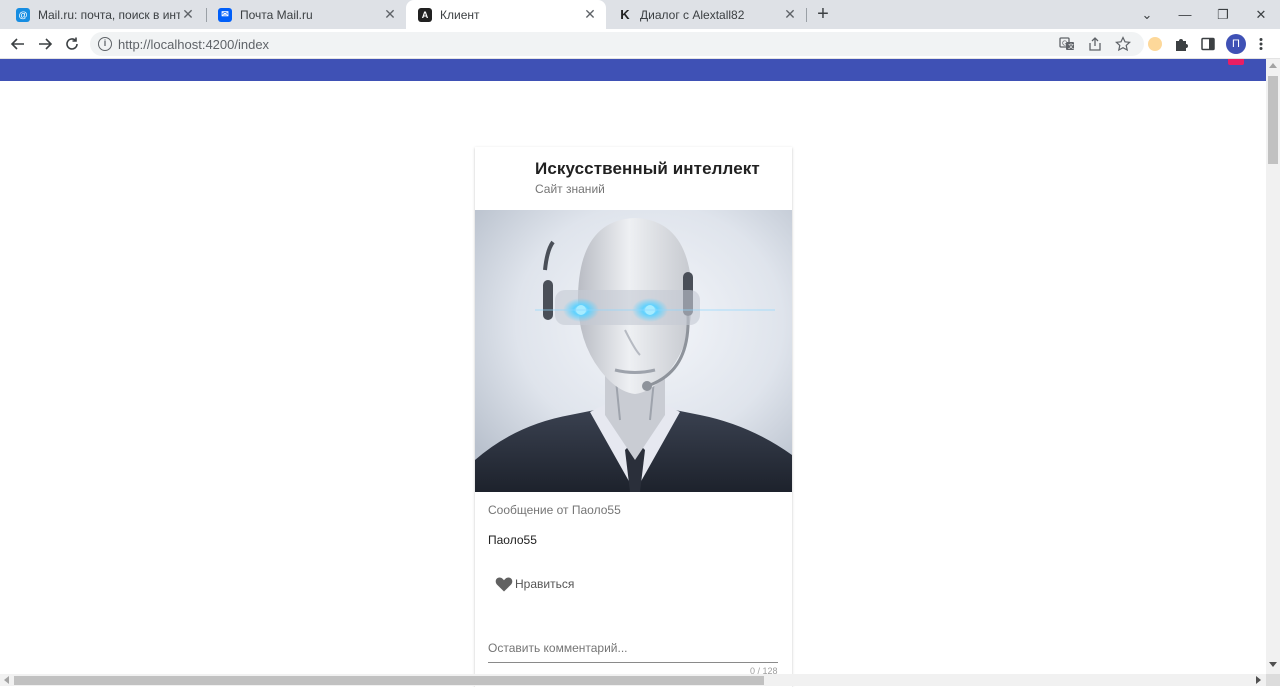 The height and width of the screenshot is (687, 1280). Describe the element at coordinates (1273, 366) in the screenshot. I see `vertical-scrollbar` at that location.